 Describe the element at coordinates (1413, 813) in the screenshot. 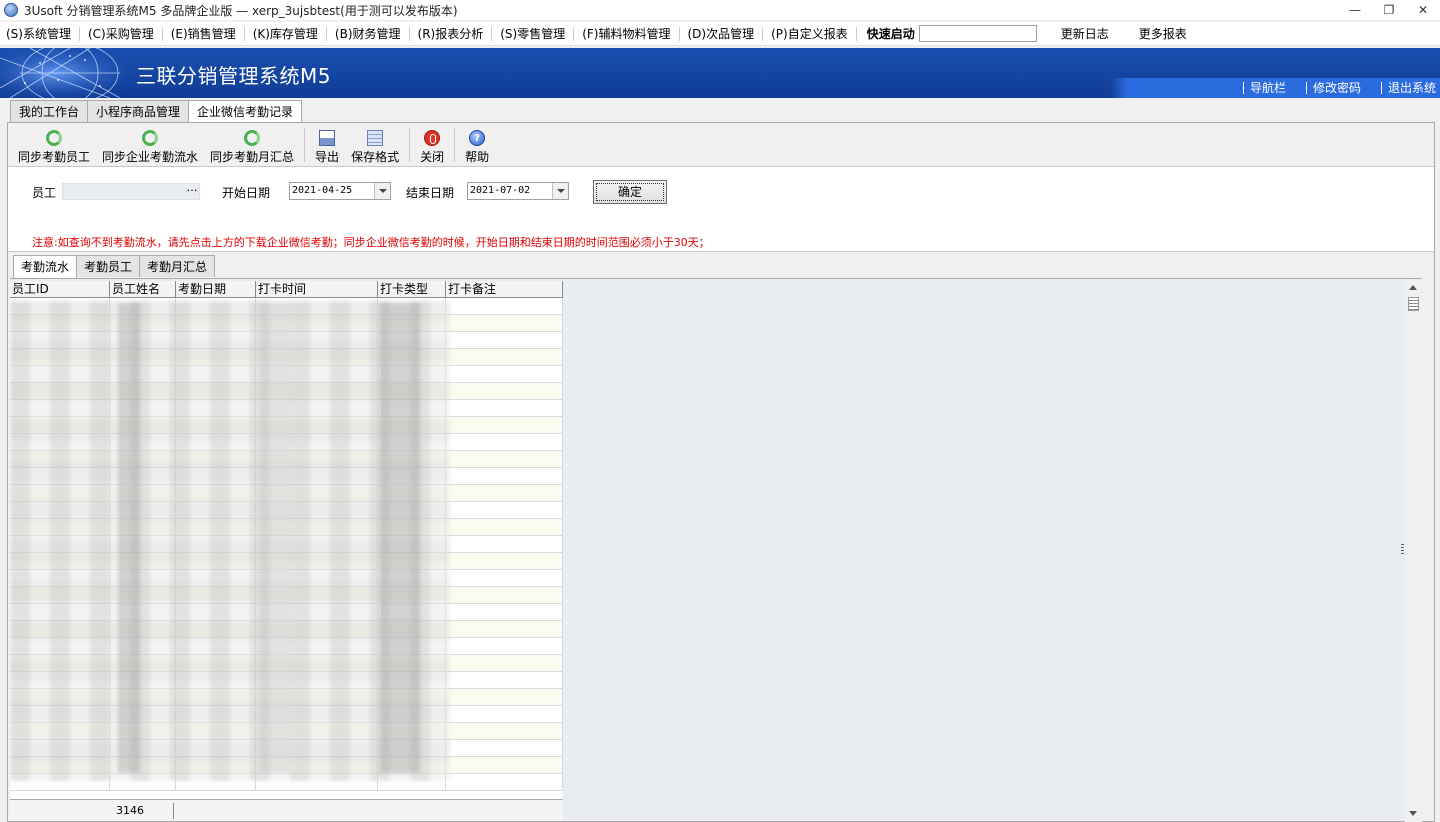

I see `scroll-down-icon` at that location.